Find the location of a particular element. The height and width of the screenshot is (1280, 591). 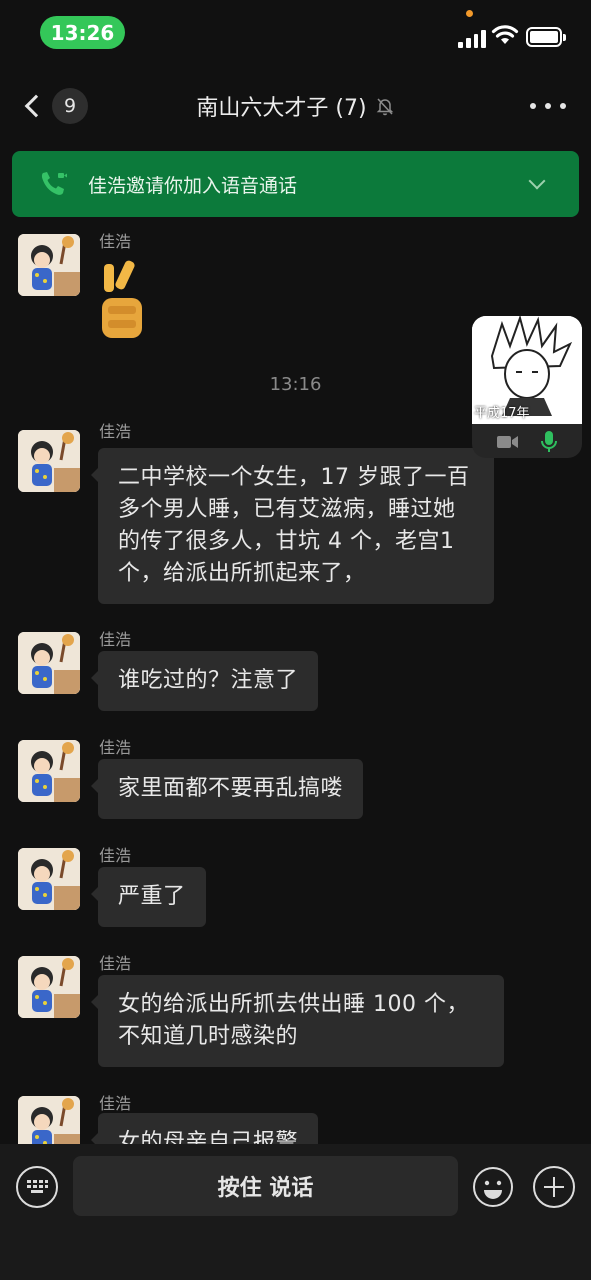

floating-call-window: 平成17年 is located at coordinates (527, 387).